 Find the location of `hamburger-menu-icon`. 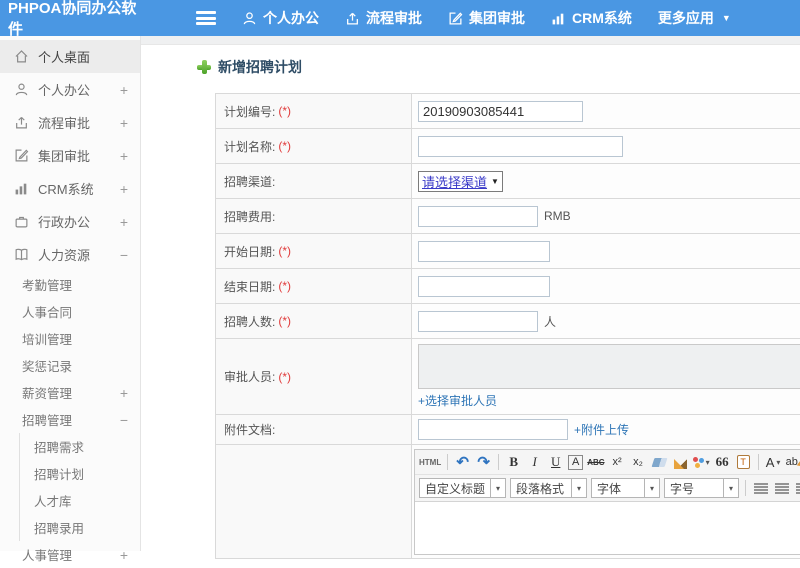

hamburger-menu-icon is located at coordinates (206, 18).